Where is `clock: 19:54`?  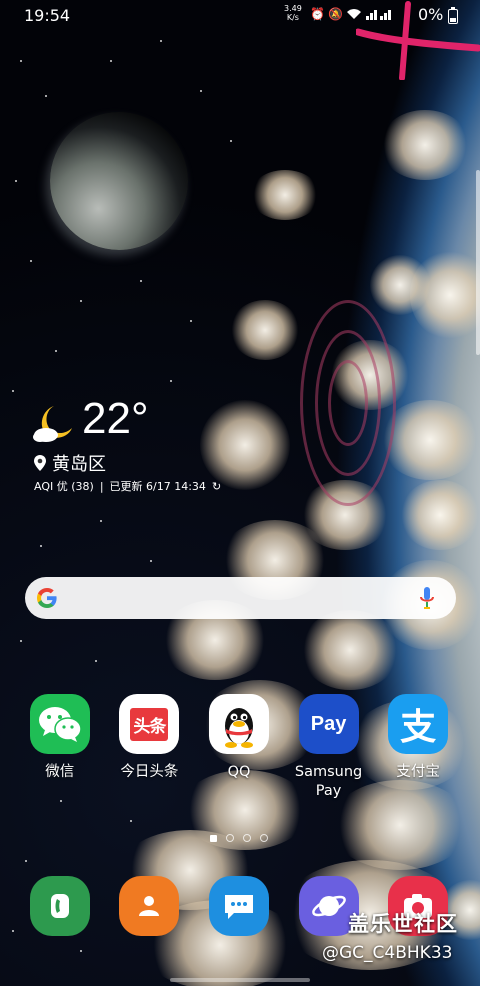
clock: 19:54 is located at coordinates (47, 15).